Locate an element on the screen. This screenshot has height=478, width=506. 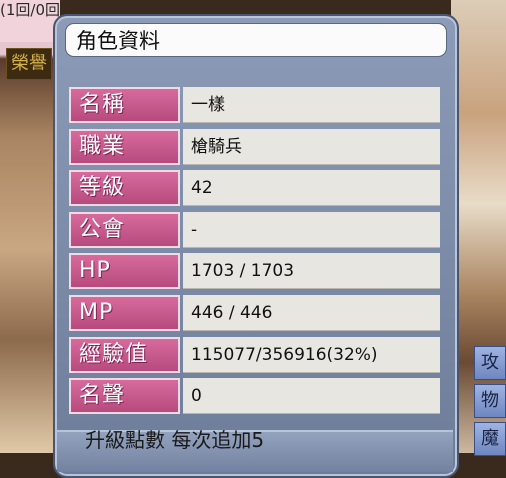
background-honor-badge: 榮譽 is located at coordinates (29, 64).